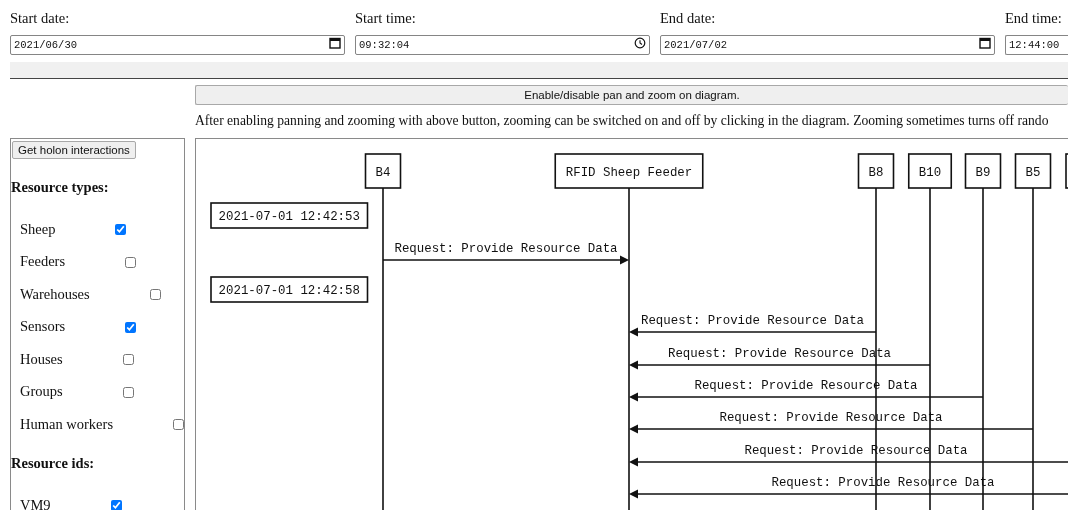 This screenshot has height=510, width=1068. I want to click on pan-zoom-button: Enable/disable pan and zoom on diagram., so click(631, 95).